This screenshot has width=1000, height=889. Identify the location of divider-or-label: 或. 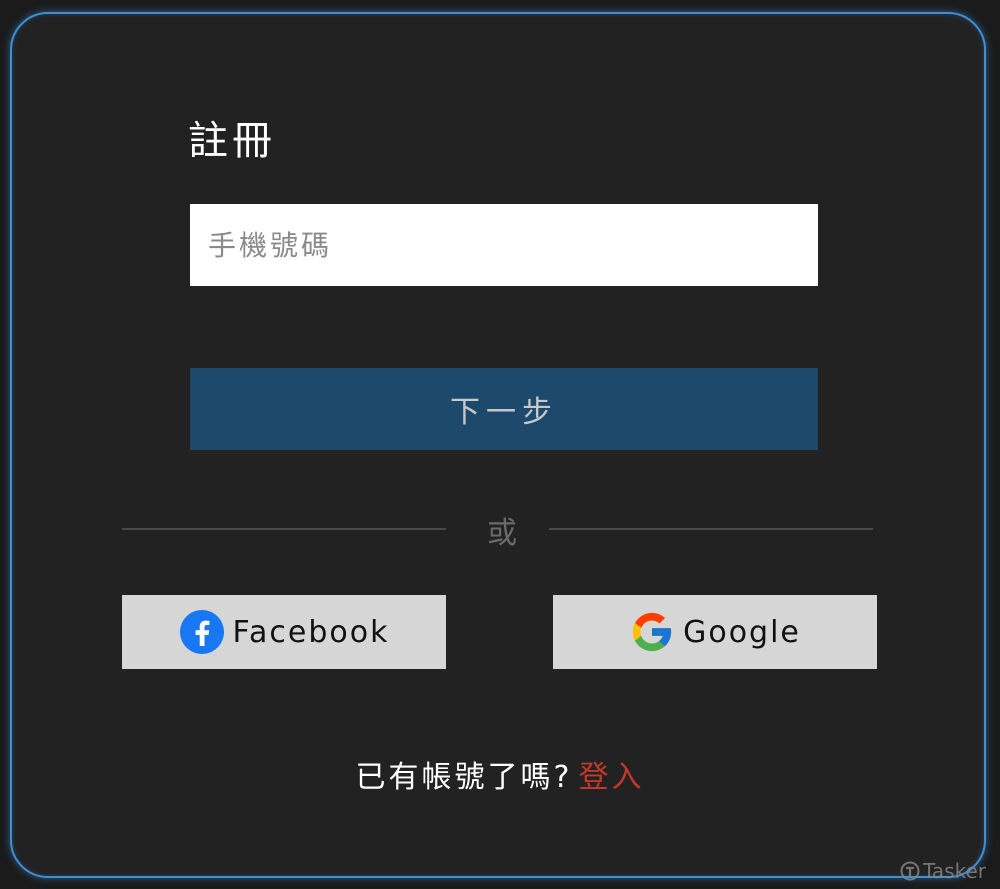
(502, 533).